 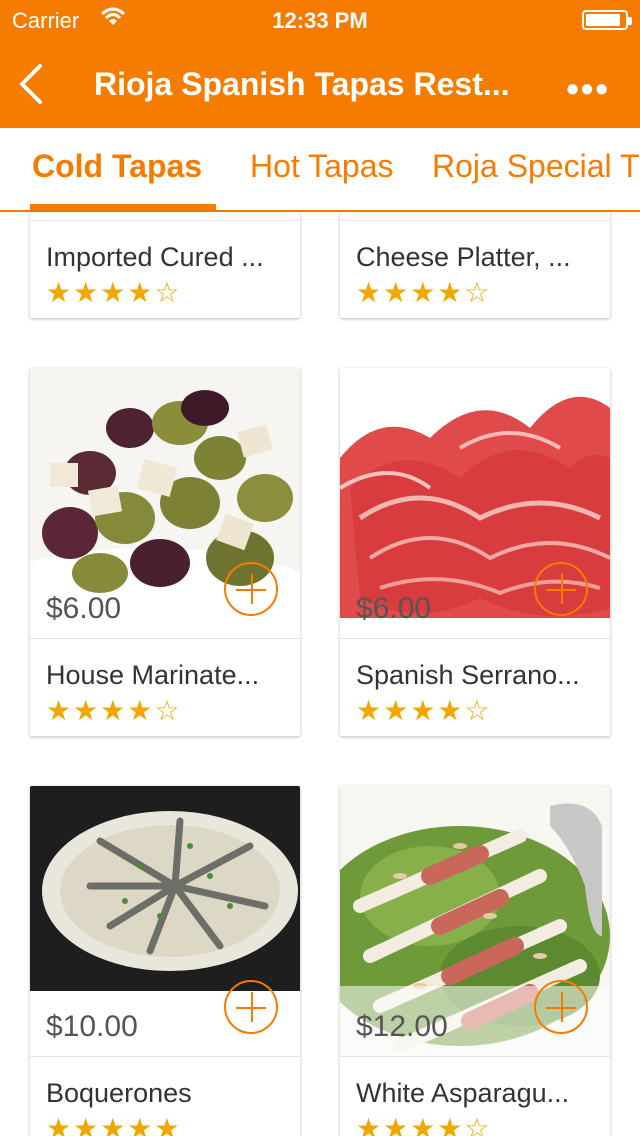 I want to click on menu-item-card: Imported Cured ... ★★★★☆, so click(x=165, y=265).